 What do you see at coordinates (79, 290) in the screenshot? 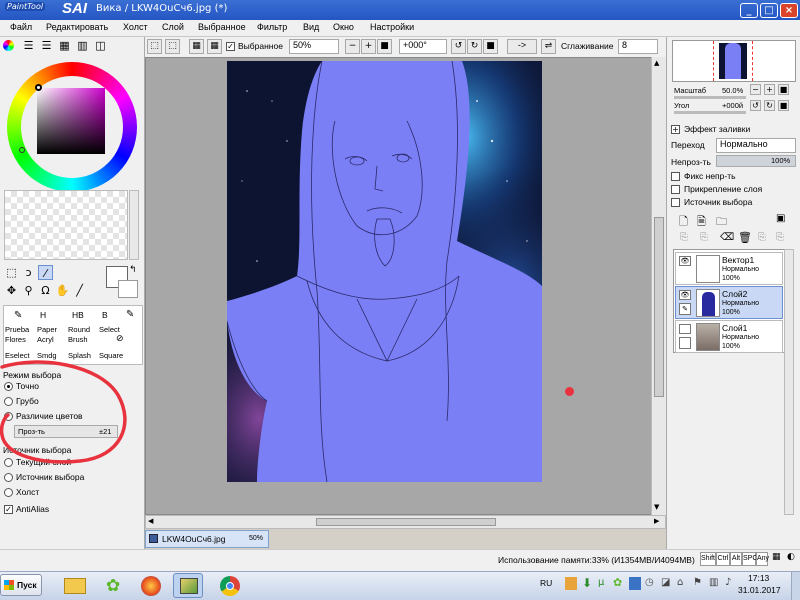
I see `eyedropper-icon: ╱` at bounding box center [79, 290].